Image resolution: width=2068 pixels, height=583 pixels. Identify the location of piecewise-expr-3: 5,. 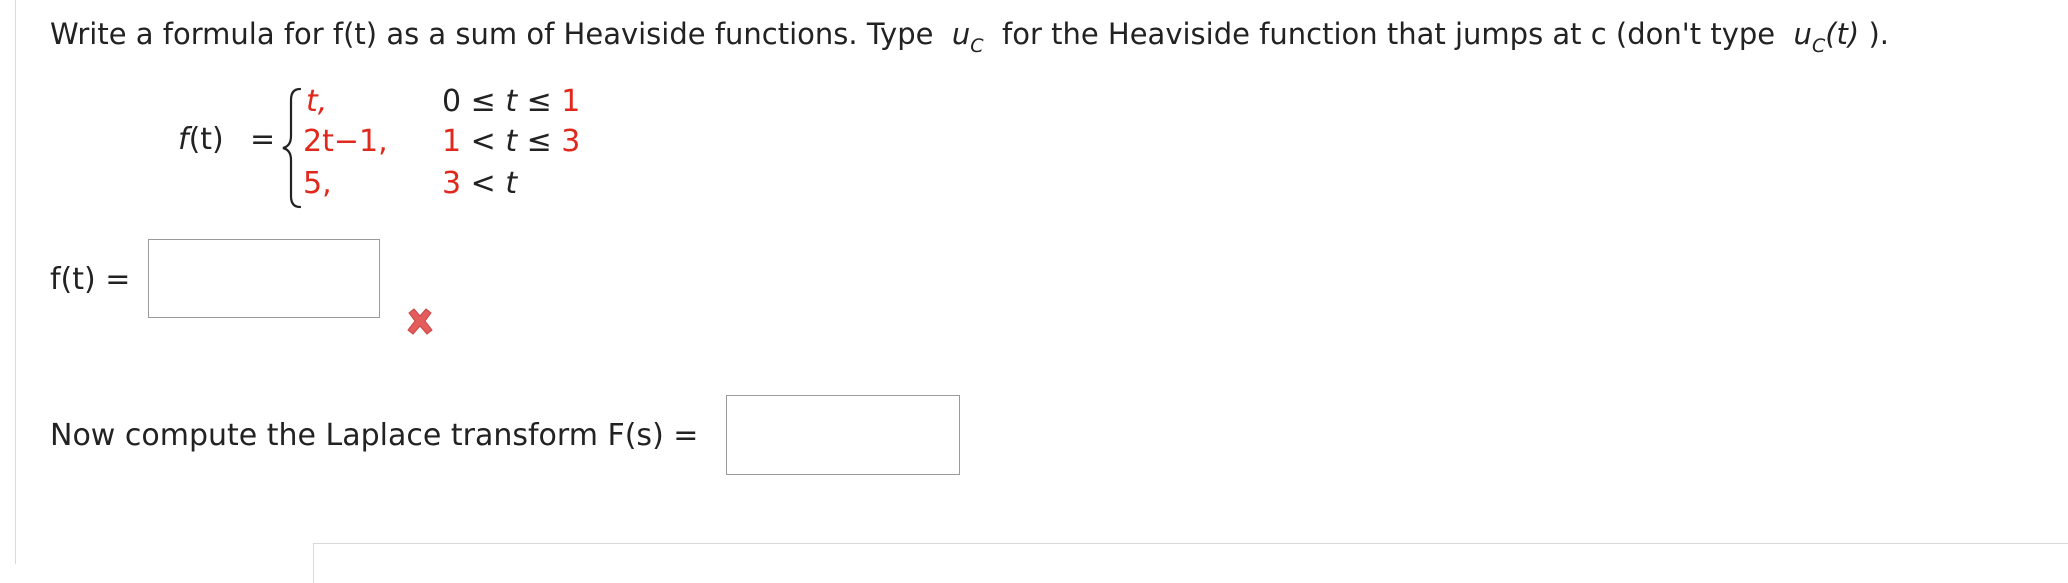
(317, 183).